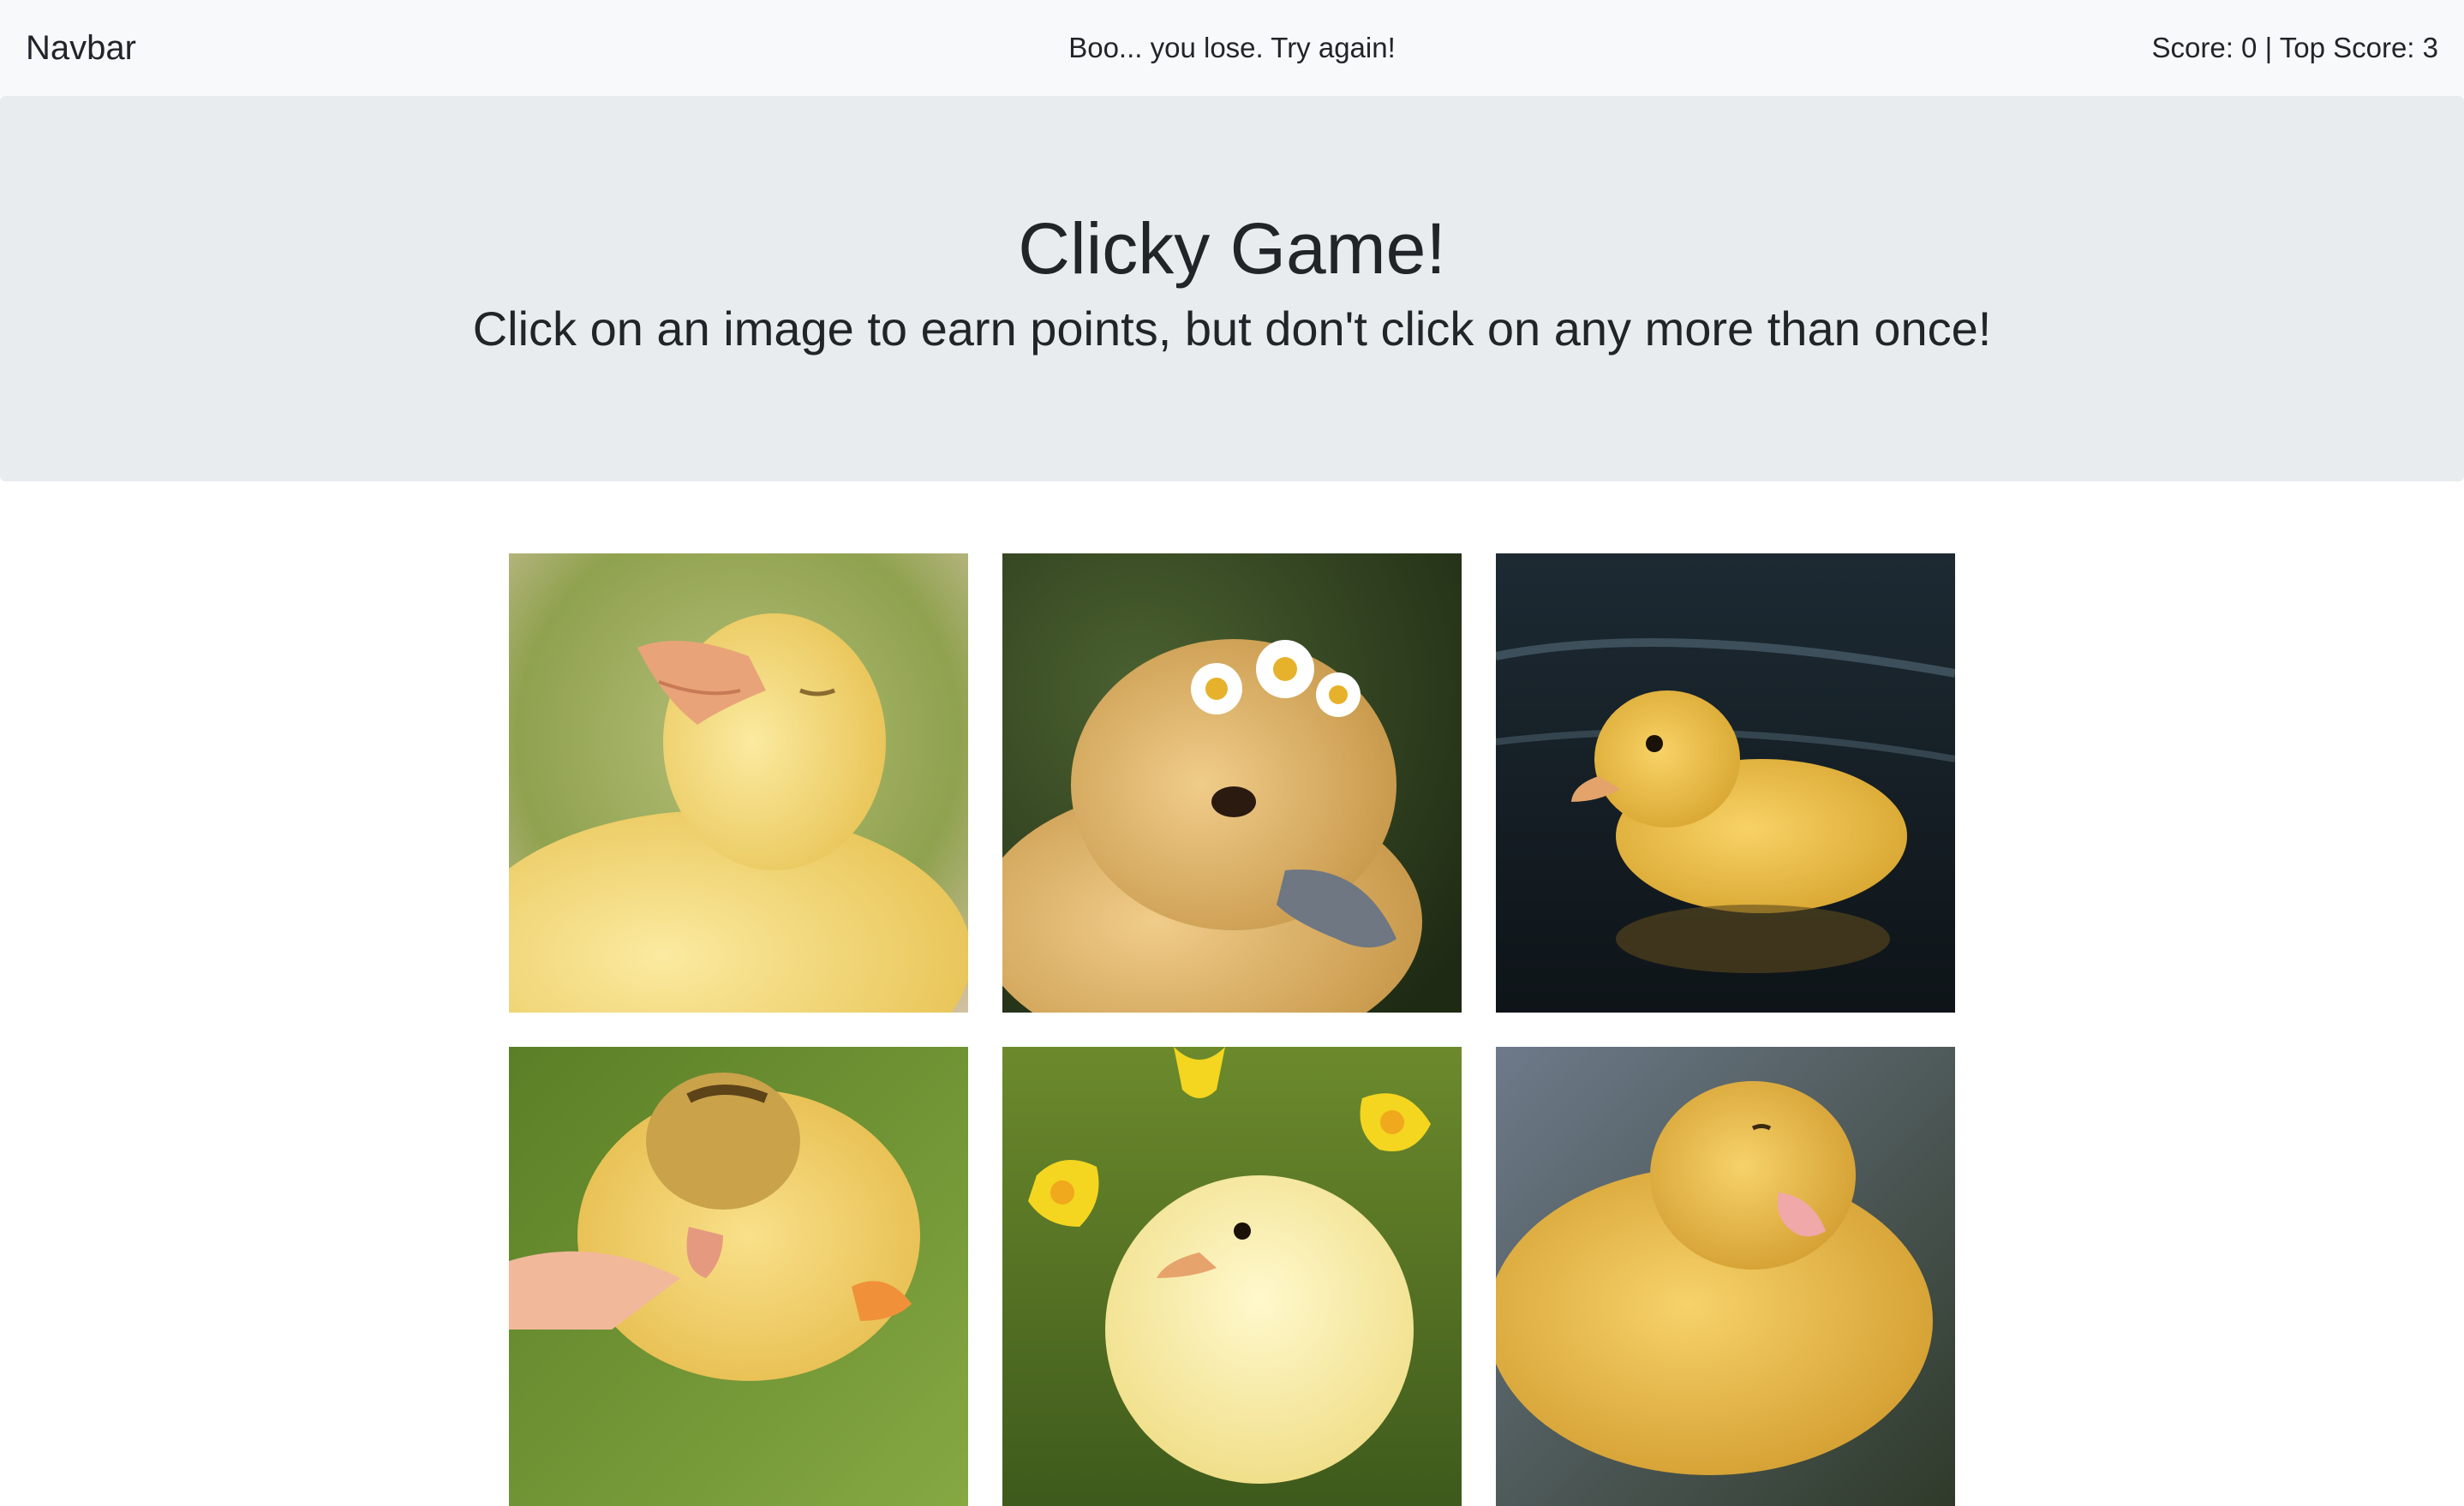 This screenshot has width=2464, height=1506. I want to click on duckling-swimming-image, so click(1725, 783).